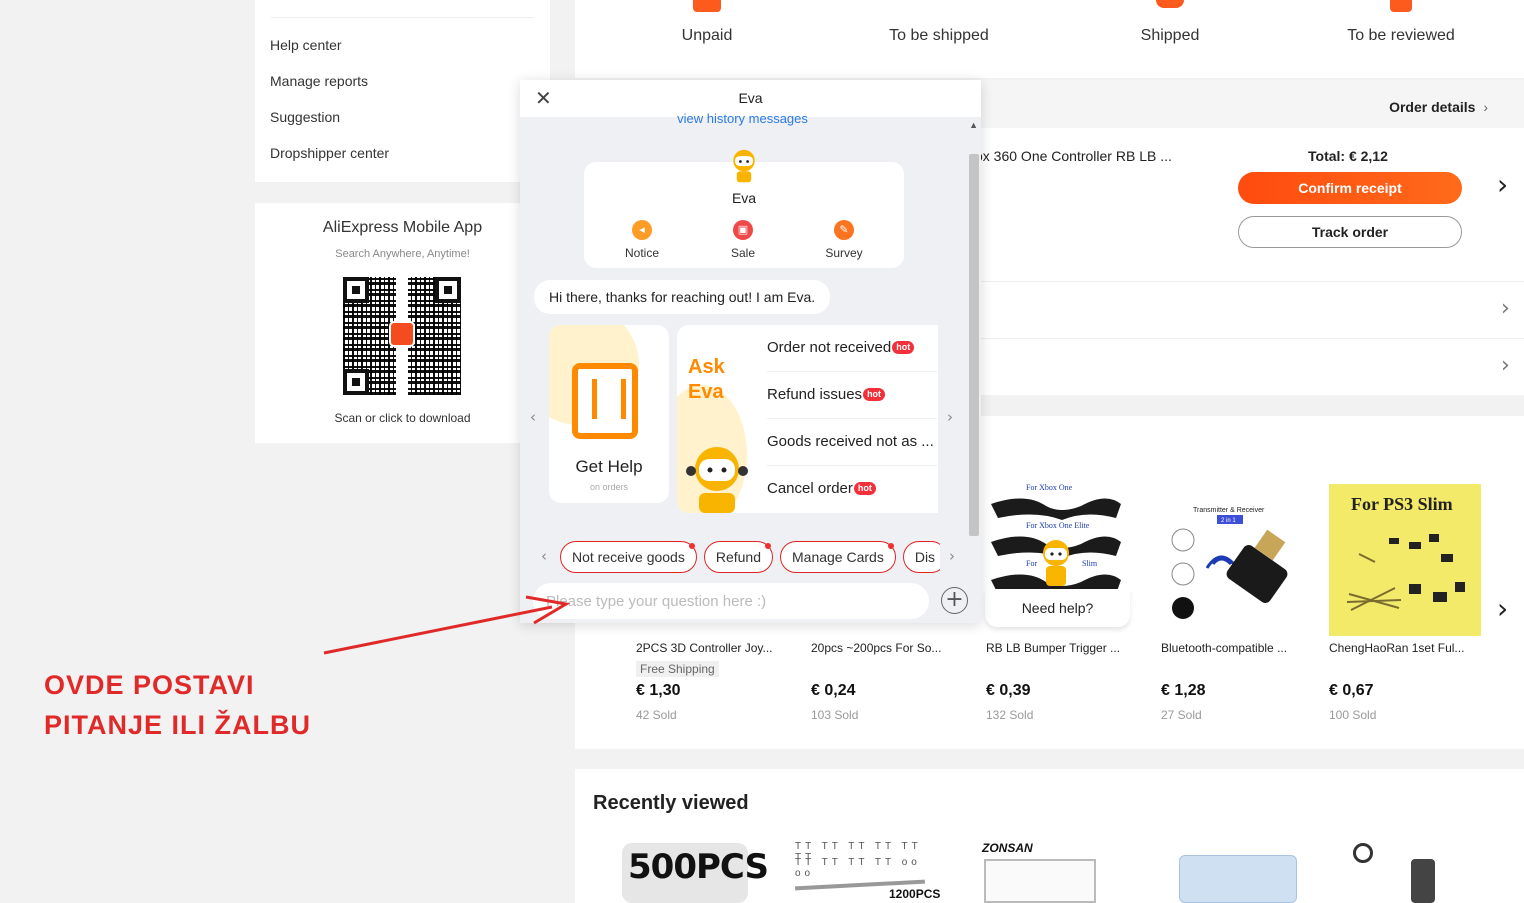 Image resolution: width=1524 pixels, height=903 pixels. I want to click on notice-button: ◂ Notice, so click(642, 240).